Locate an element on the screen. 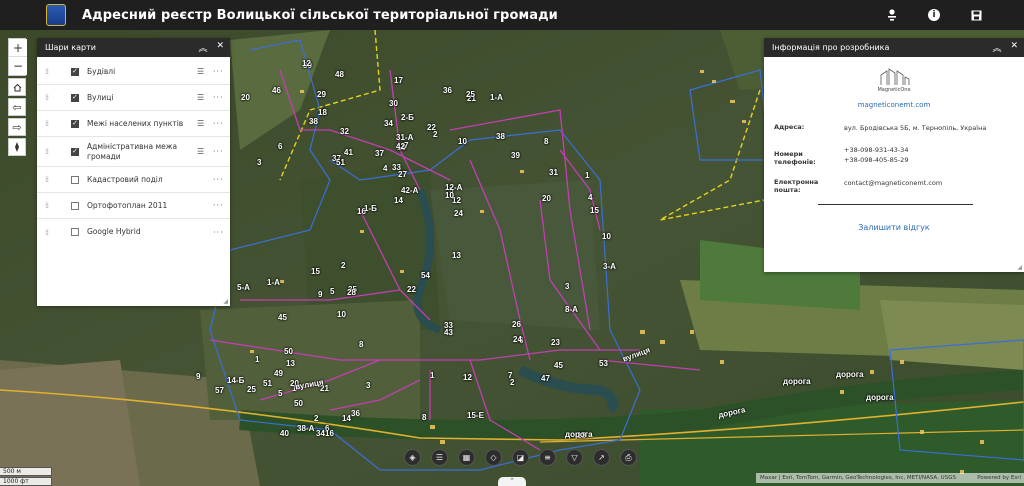 This screenshot has width=1024, height=486. print-icon: ⎙ is located at coordinates (628, 457).